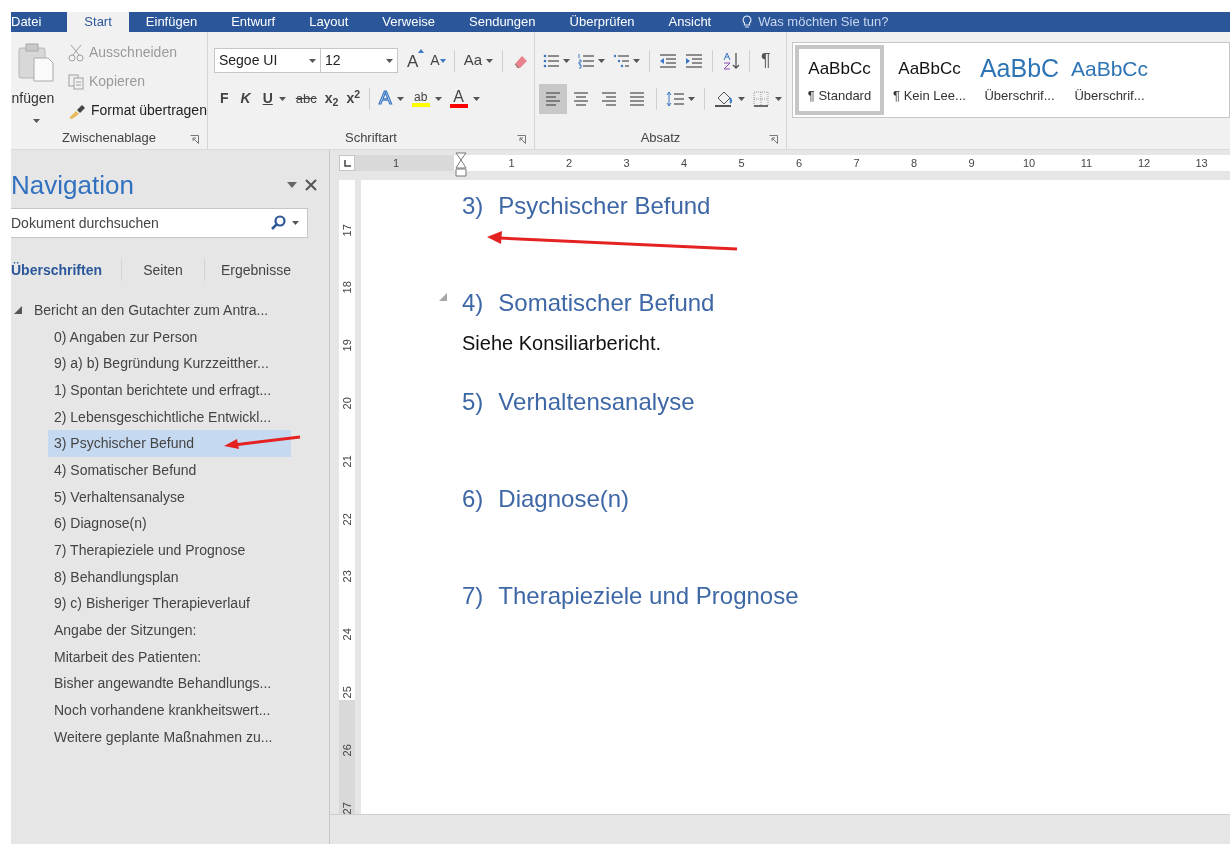 The image size is (1230, 844). Describe the element at coordinates (76, 52) in the screenshot. I see `scissors-icon` at that location.